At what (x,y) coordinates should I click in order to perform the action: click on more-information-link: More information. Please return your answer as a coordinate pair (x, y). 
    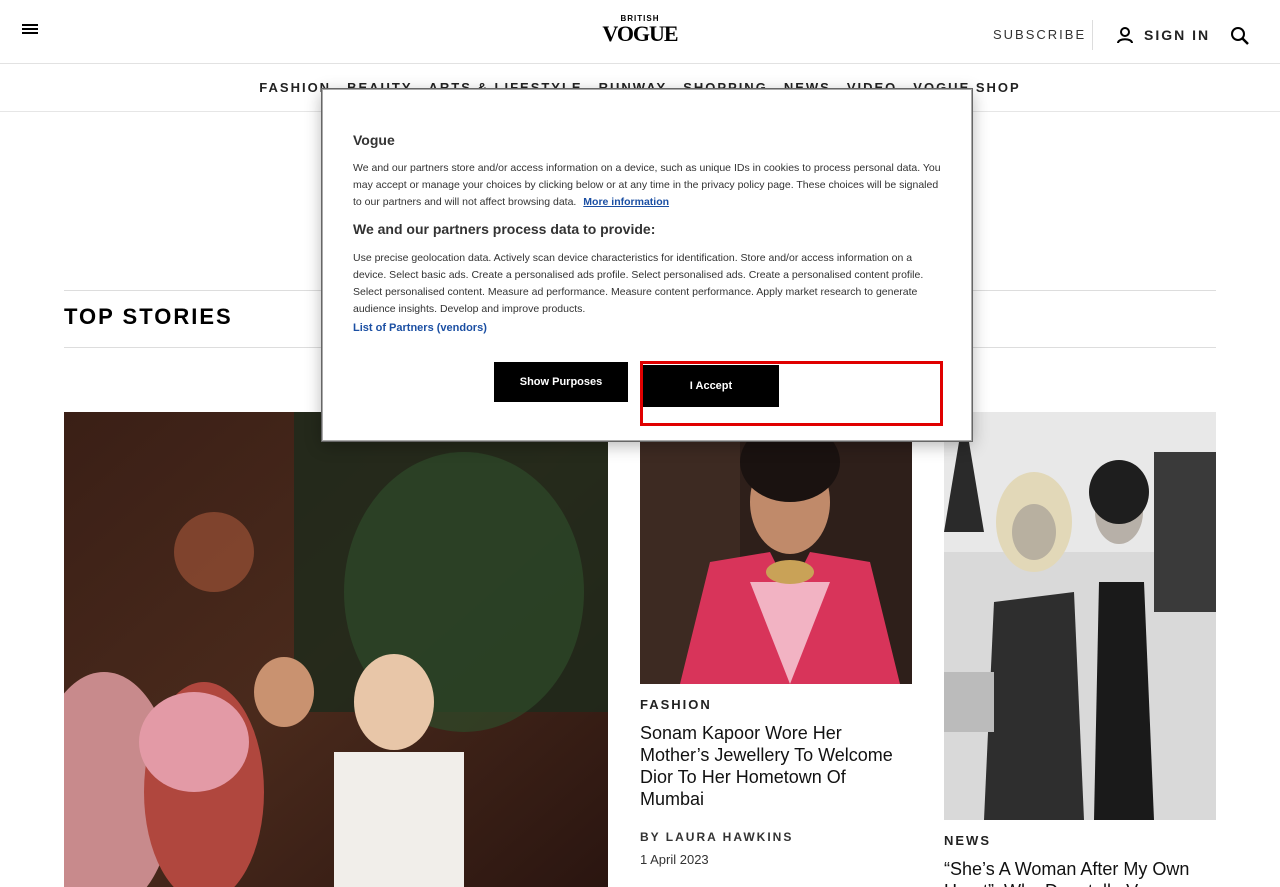
    Looking at the image, I should click on (626, 202).